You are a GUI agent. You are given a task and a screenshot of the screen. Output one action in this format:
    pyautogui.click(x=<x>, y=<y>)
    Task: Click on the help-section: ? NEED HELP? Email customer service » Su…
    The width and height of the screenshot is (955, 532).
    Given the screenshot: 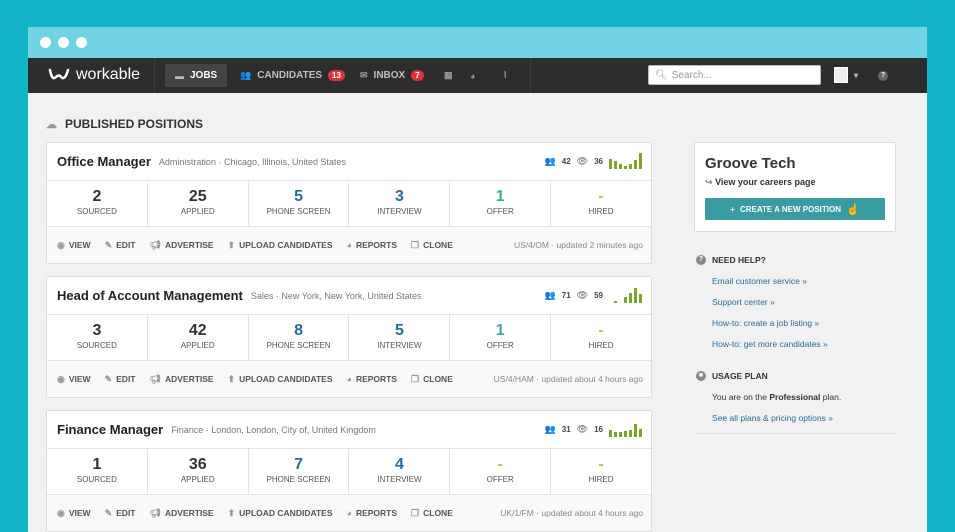 What is the action you would take?
    pyautogui.click(x=797, y=344)
    